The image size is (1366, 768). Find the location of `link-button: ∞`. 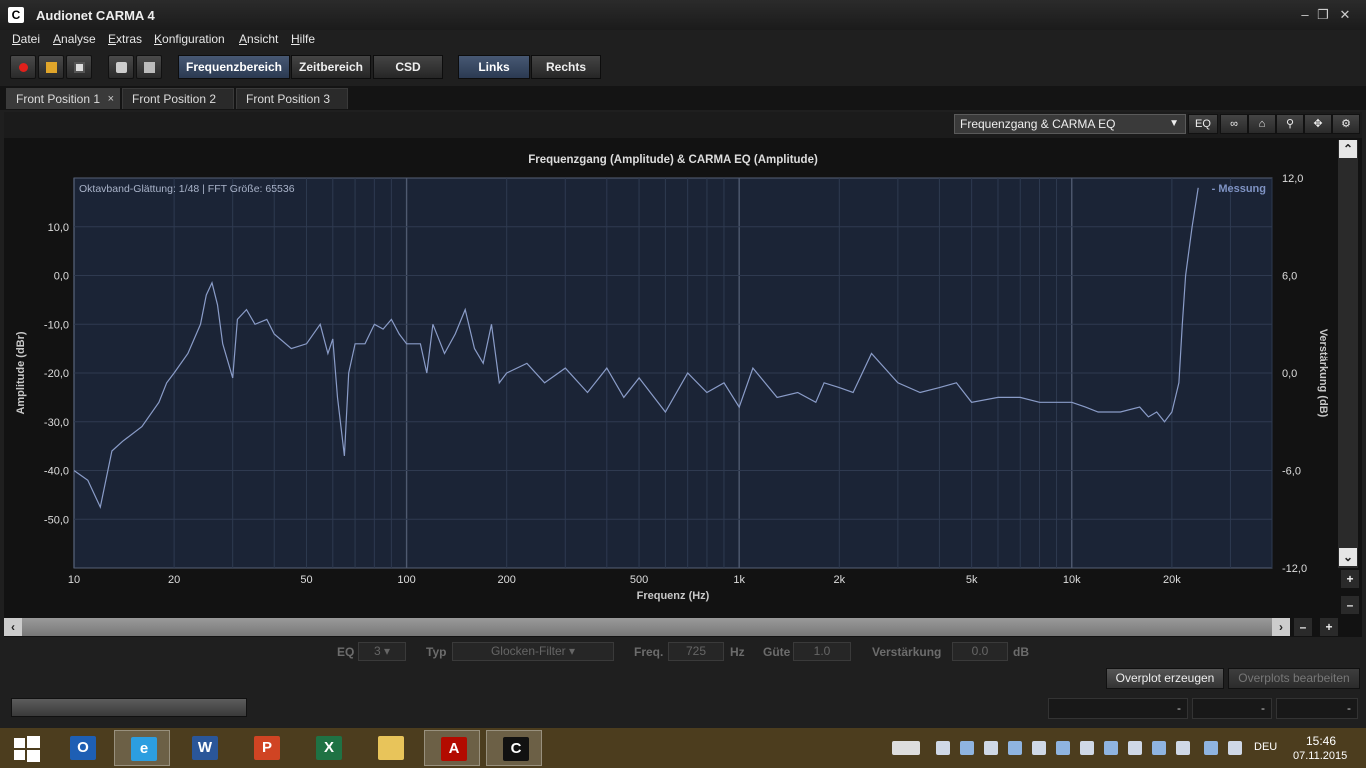

link-button: ∞ is located at coordinates (1234, 124).